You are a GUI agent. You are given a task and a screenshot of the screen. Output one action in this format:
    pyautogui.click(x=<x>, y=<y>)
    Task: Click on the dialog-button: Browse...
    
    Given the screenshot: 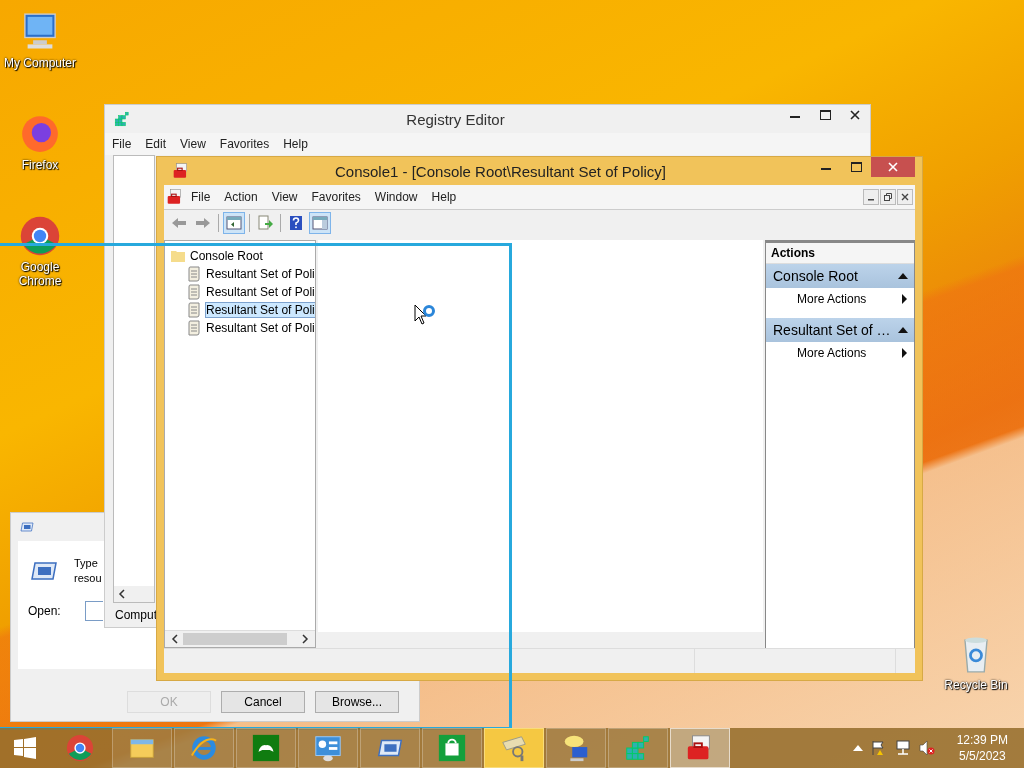 What is the action you would take?
    pyautogui.click(x=357, y=702)
    